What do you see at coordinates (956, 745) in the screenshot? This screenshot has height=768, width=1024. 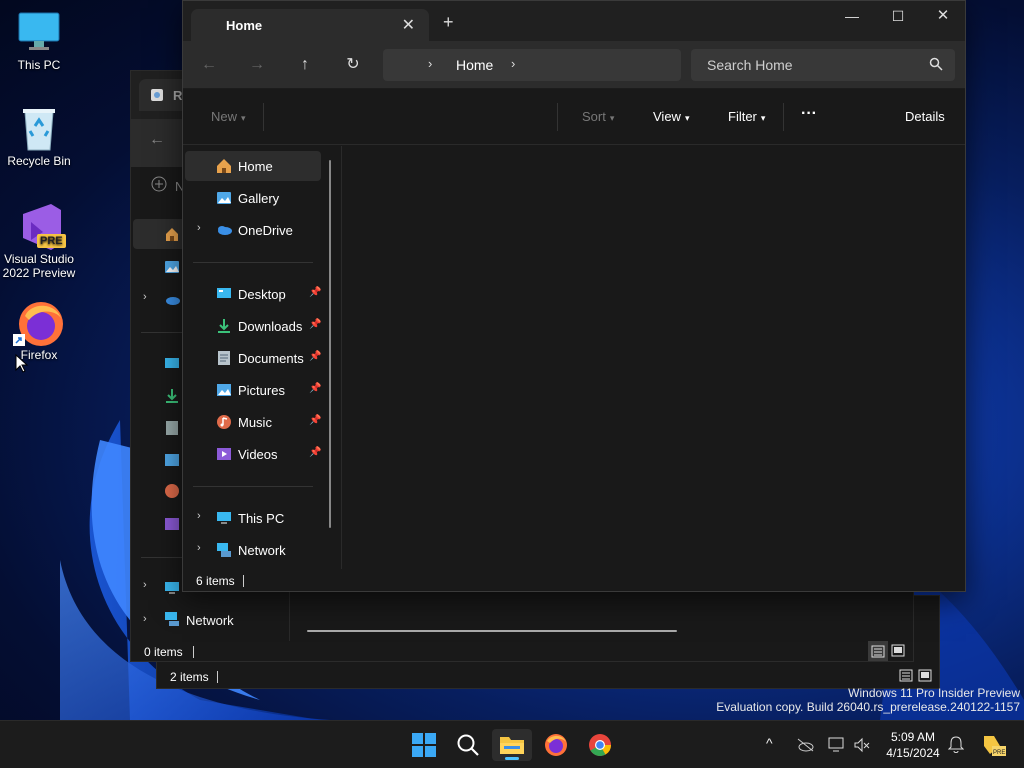 I see `notification-bell-icon` at bounding box center [956, 745].